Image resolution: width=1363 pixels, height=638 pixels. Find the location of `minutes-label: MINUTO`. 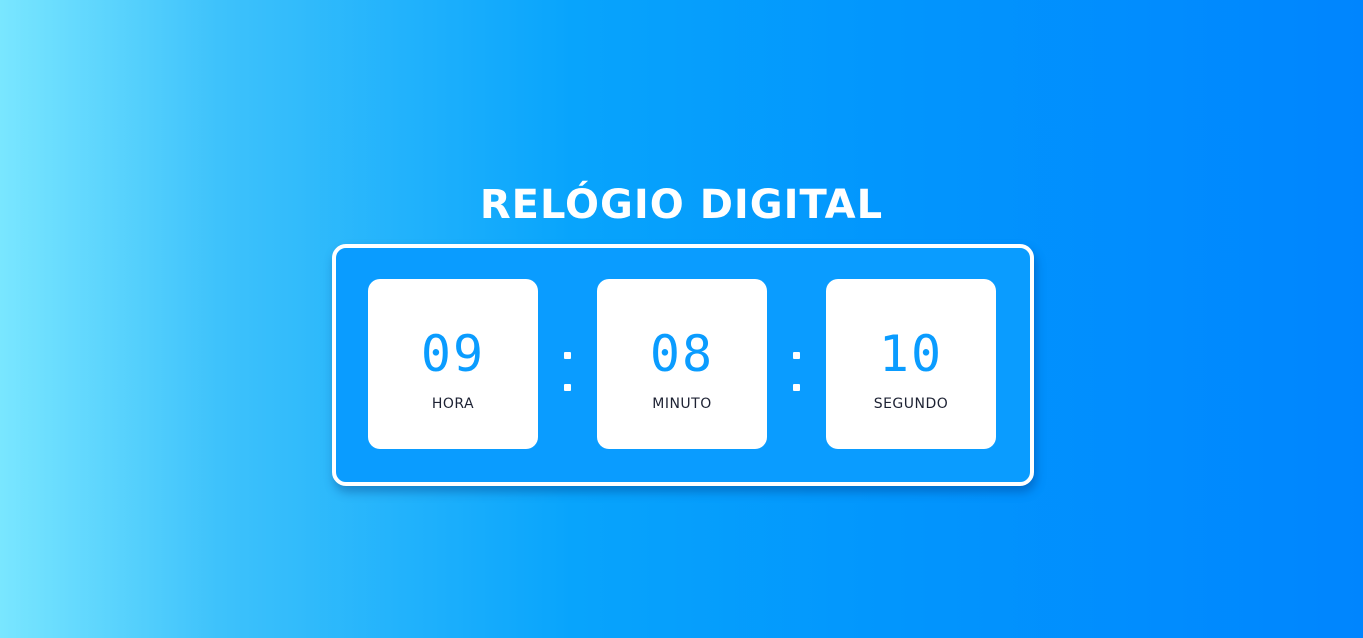

minutes-label: MINUTO is located at coordinates (682, 404).